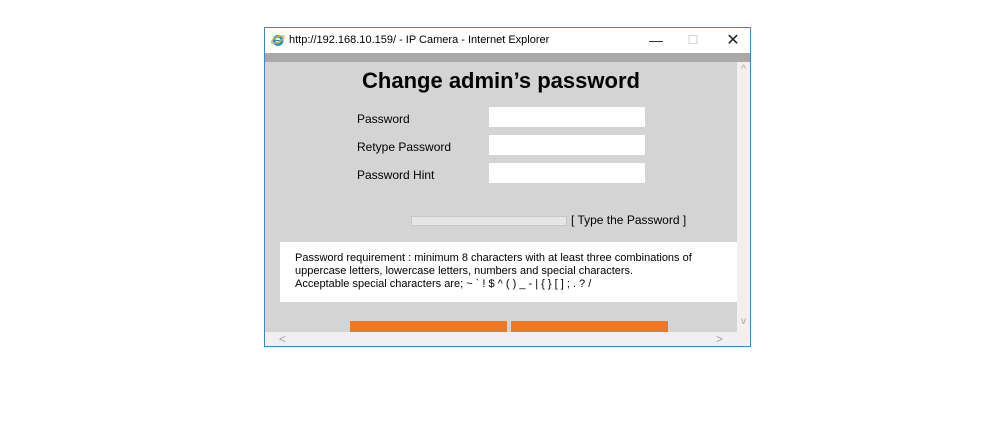 This screenshot has width=990, height=423. What do you see at coordinates (743, 69) in the screenshot?
I see `scroll-up-icon: ^` at bounding box center [743, 69].